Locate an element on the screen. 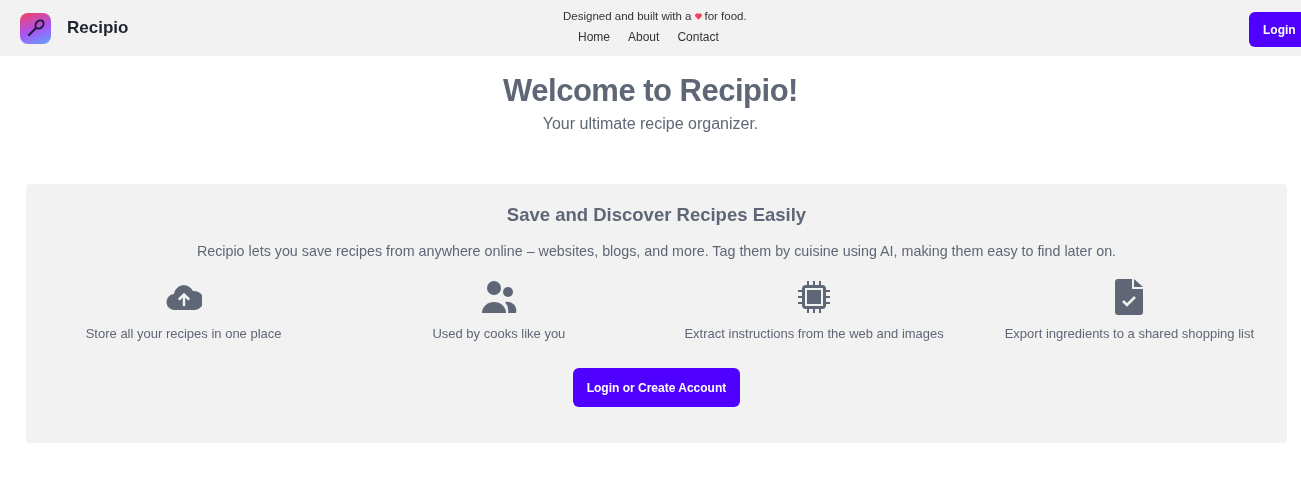 The image size is (1301, 496). cloud-upload-icon is located at coordinates (183, 297).